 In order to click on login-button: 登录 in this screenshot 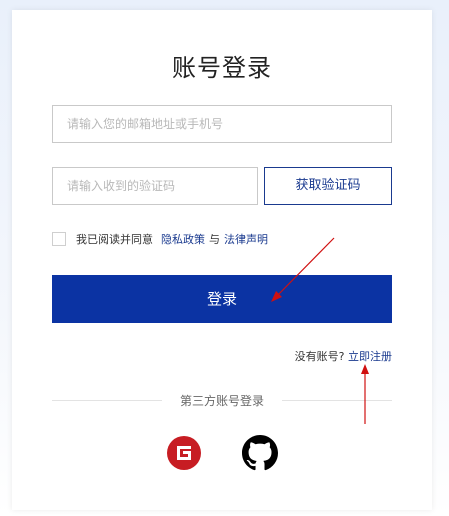, I will do `click(222, 299)`.